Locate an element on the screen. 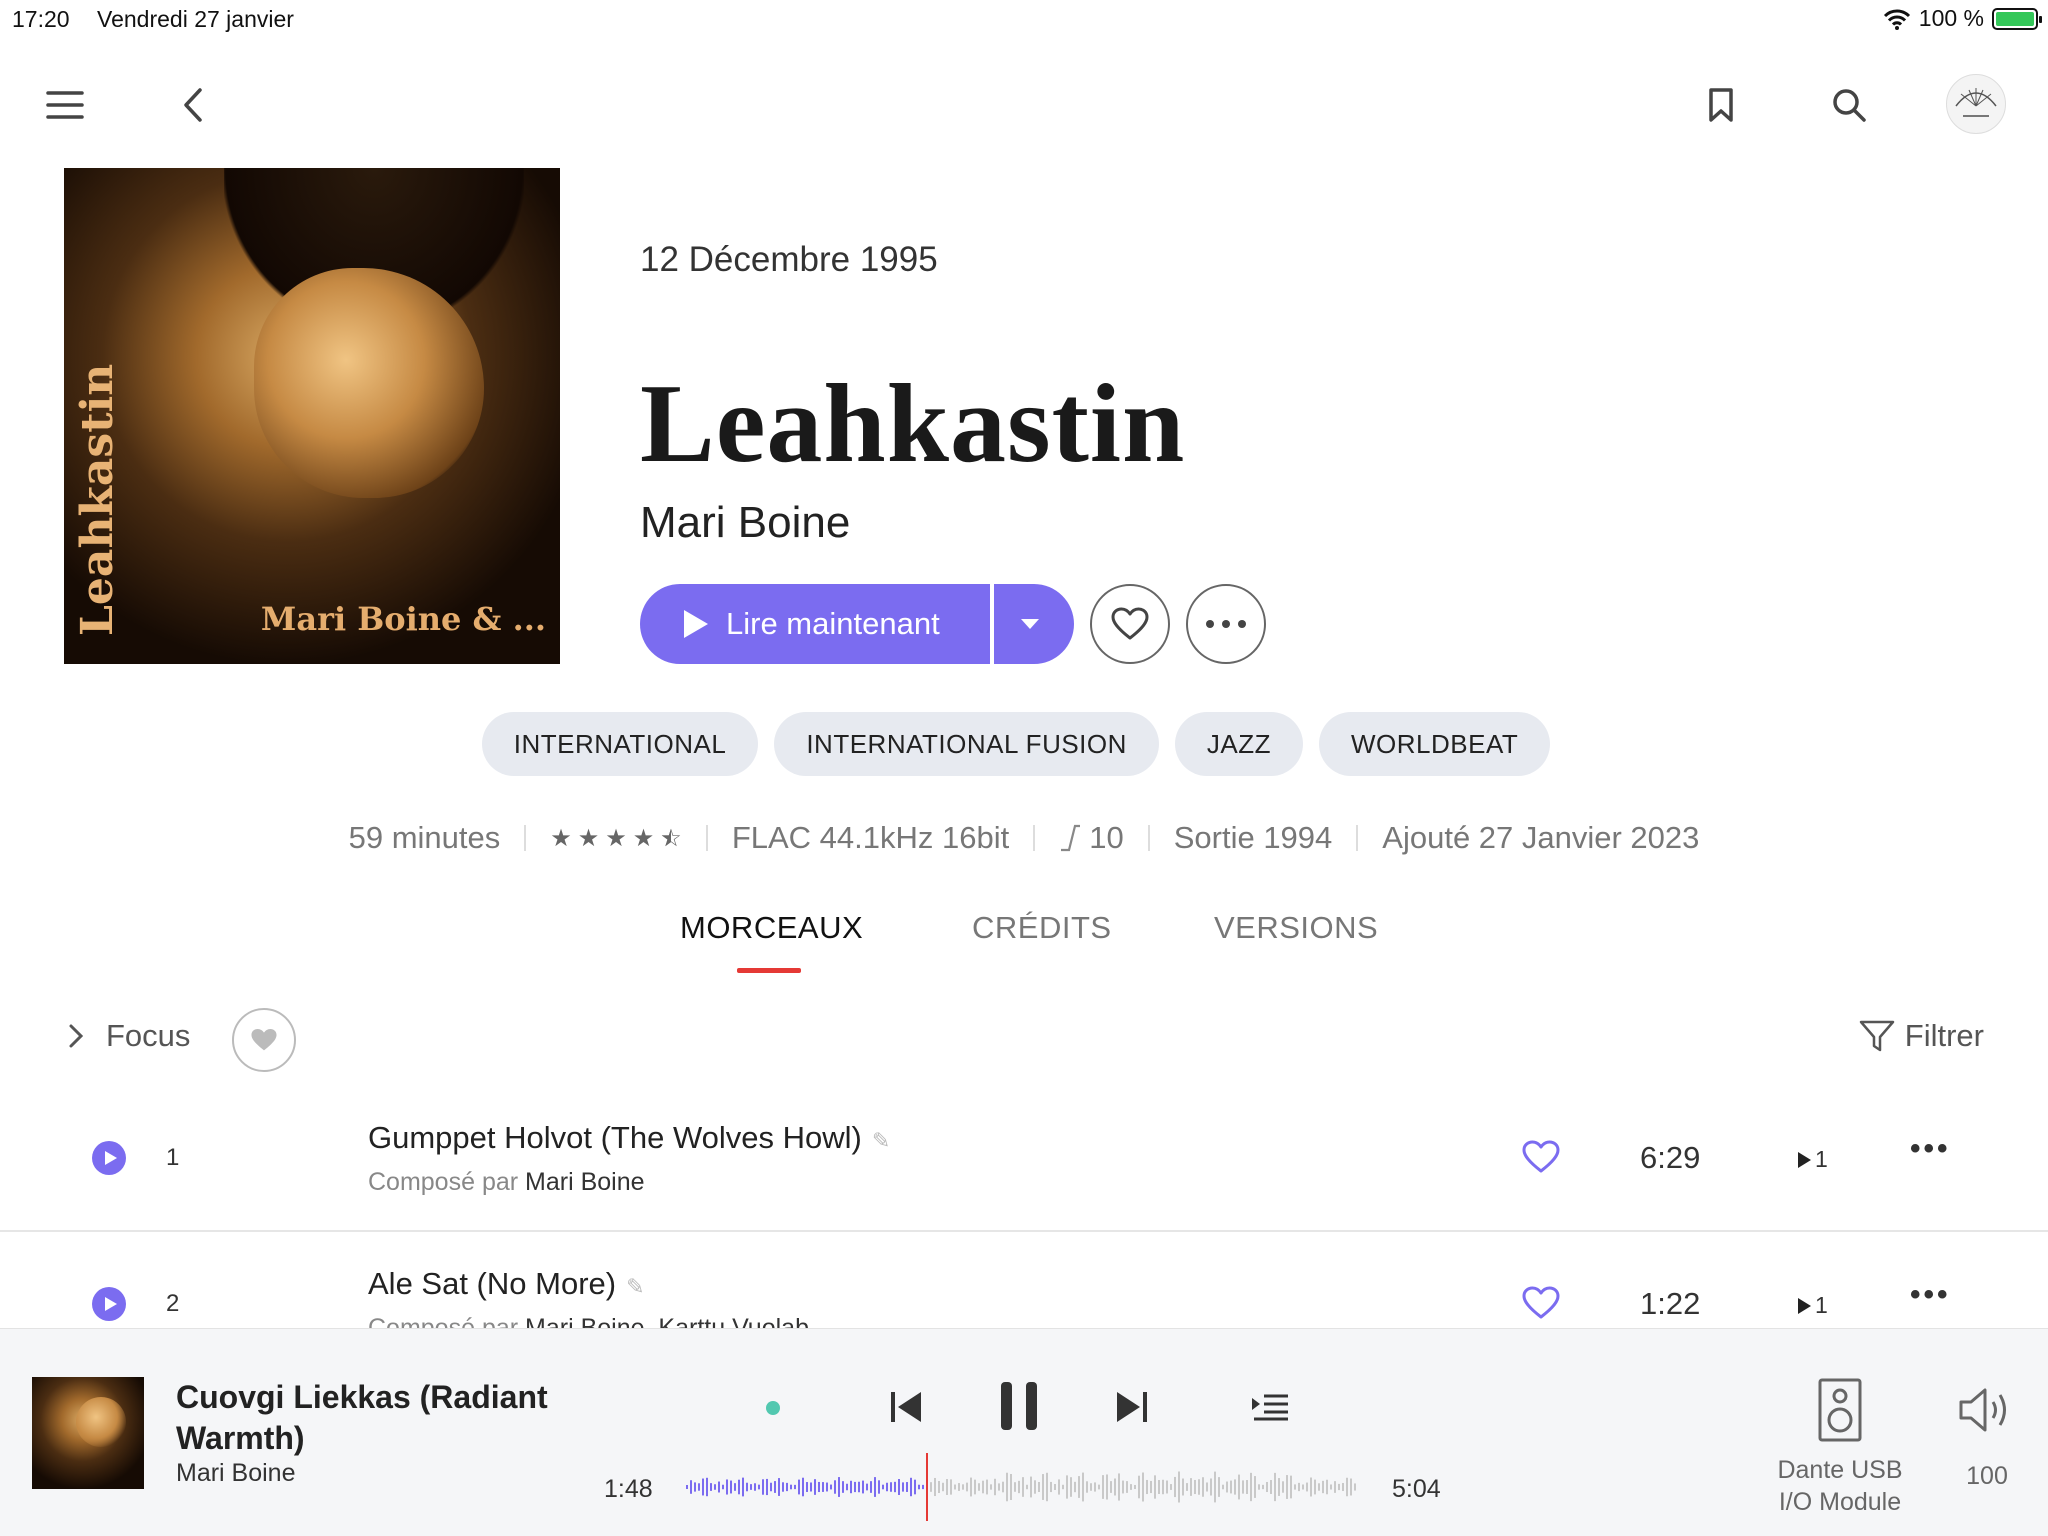 This screenshot has width=2048, height=1536. search-icon is located at coordinates (1849, 105).